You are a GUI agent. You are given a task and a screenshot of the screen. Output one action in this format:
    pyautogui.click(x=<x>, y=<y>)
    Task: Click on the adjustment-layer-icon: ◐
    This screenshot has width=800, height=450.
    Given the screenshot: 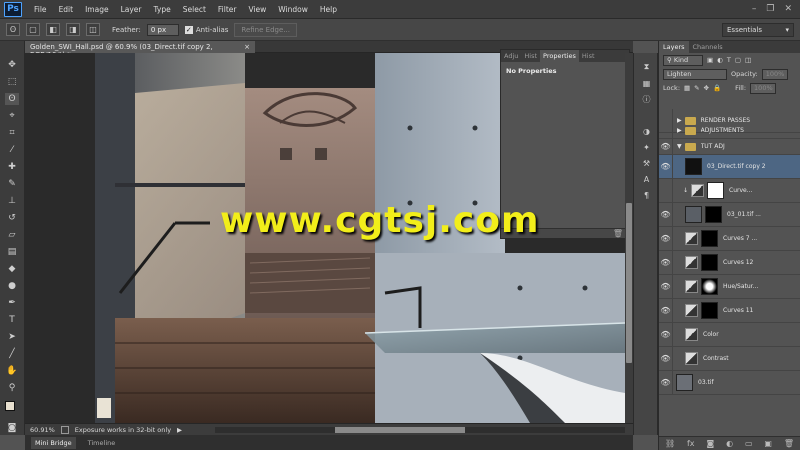 What is the action you would take?
    pyautogui.click(x=729, y=443)
    